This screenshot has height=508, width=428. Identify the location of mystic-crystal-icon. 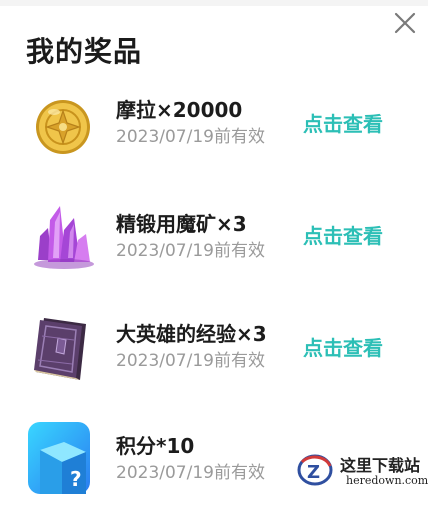
(64, 237).